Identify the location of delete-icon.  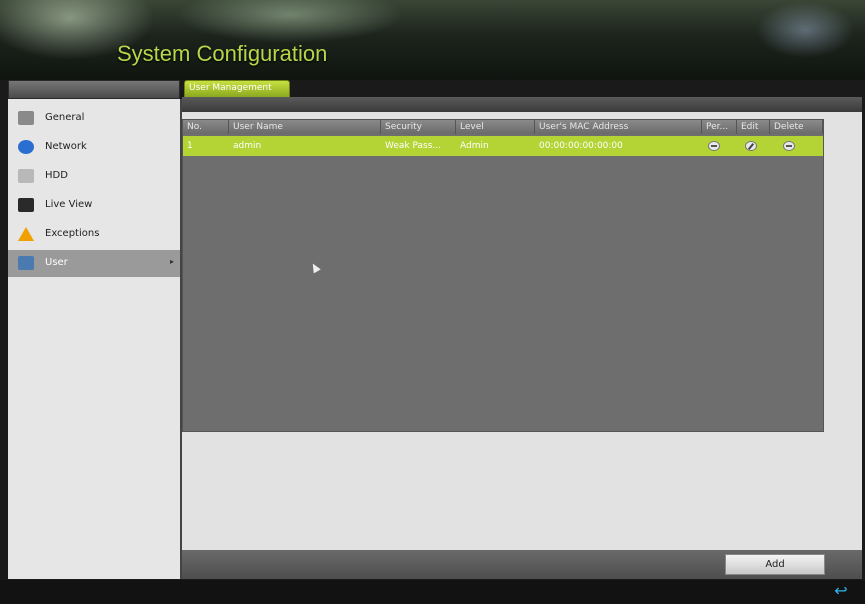
(789, 146).